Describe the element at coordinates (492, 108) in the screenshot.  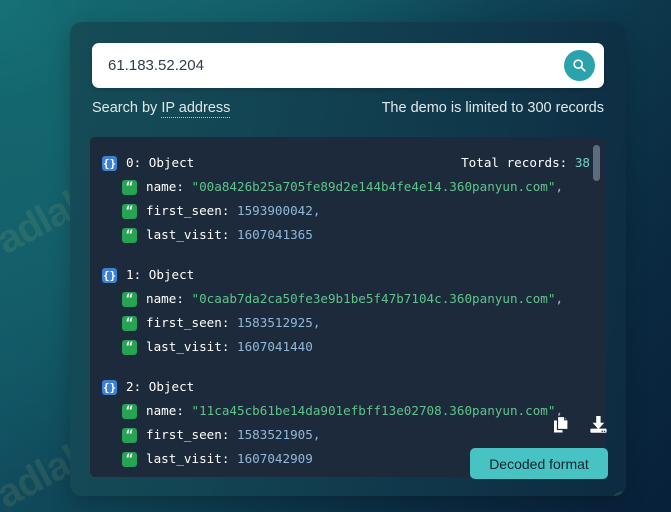
I see `demo-limit-note: The demo is limited to 300 records` at that location.